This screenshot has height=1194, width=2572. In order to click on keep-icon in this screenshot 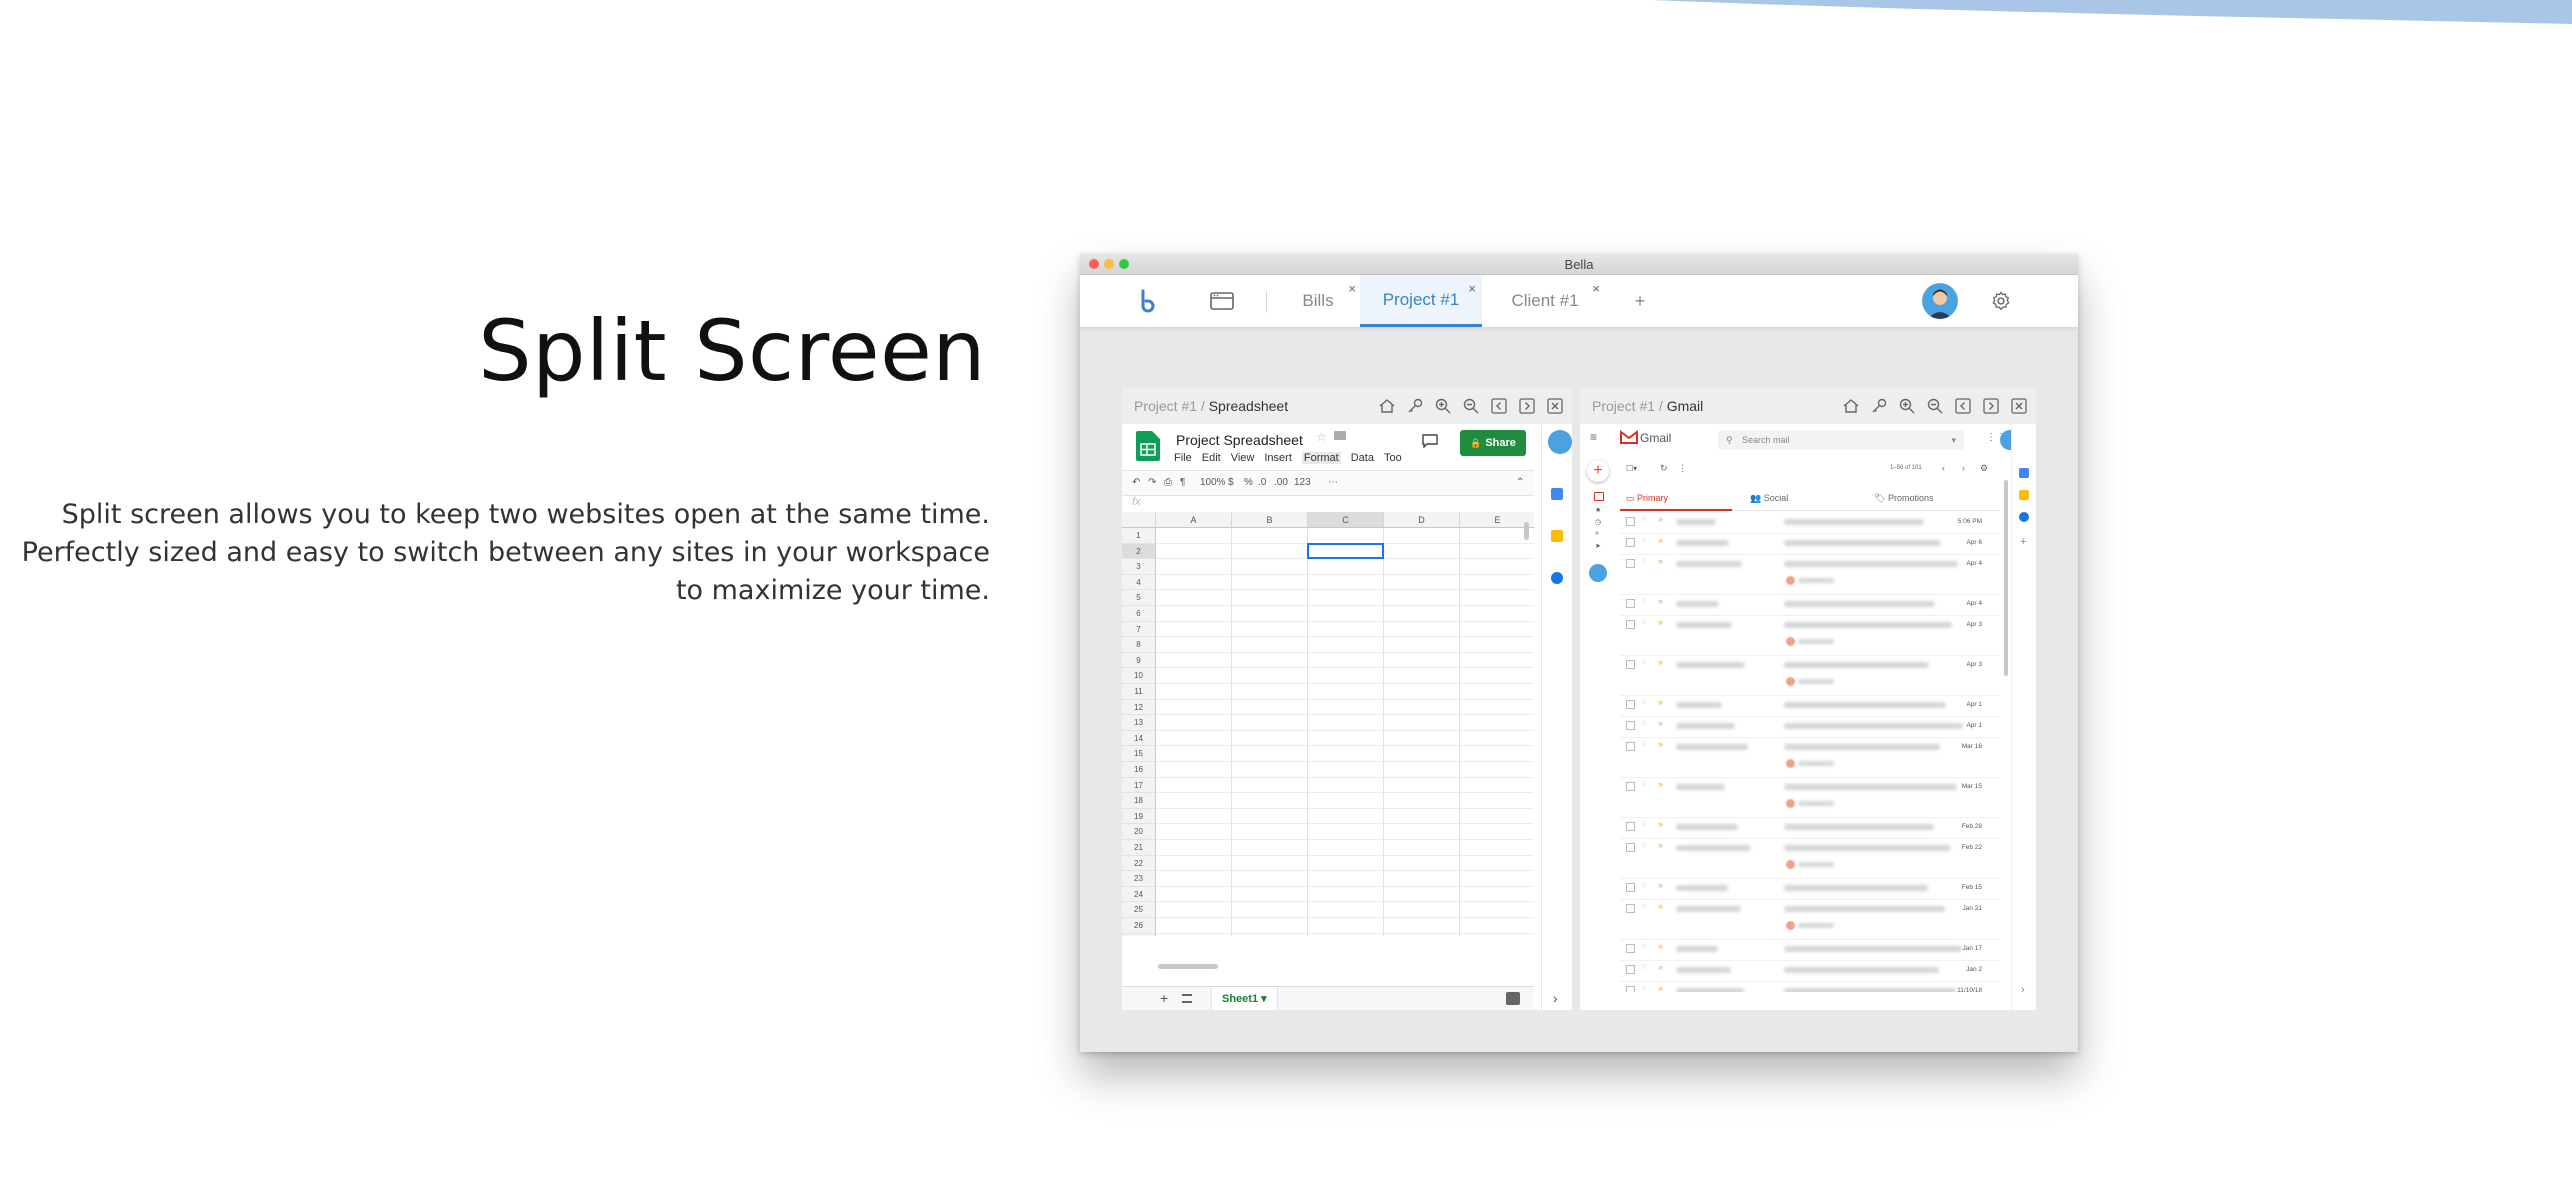, I will do `click(1557, 536)`.